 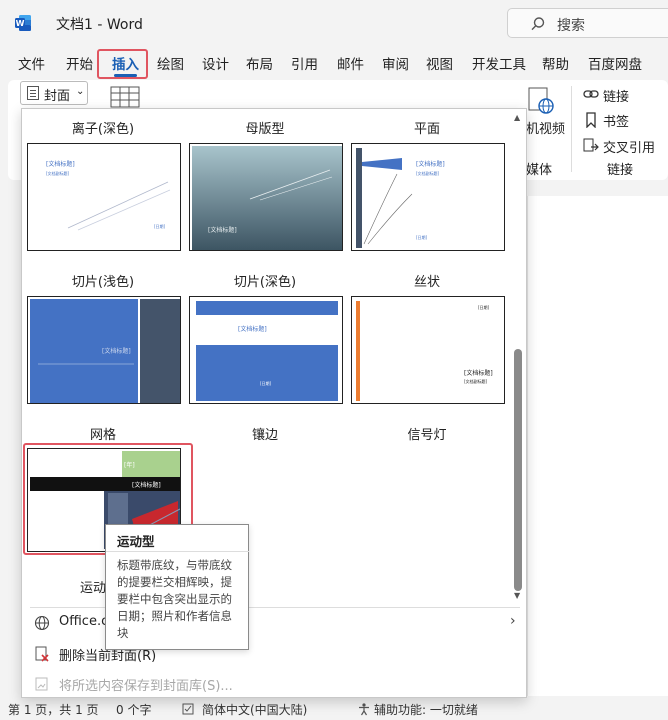 I want to click on ribbon-separator, so click(x=571, y=129).